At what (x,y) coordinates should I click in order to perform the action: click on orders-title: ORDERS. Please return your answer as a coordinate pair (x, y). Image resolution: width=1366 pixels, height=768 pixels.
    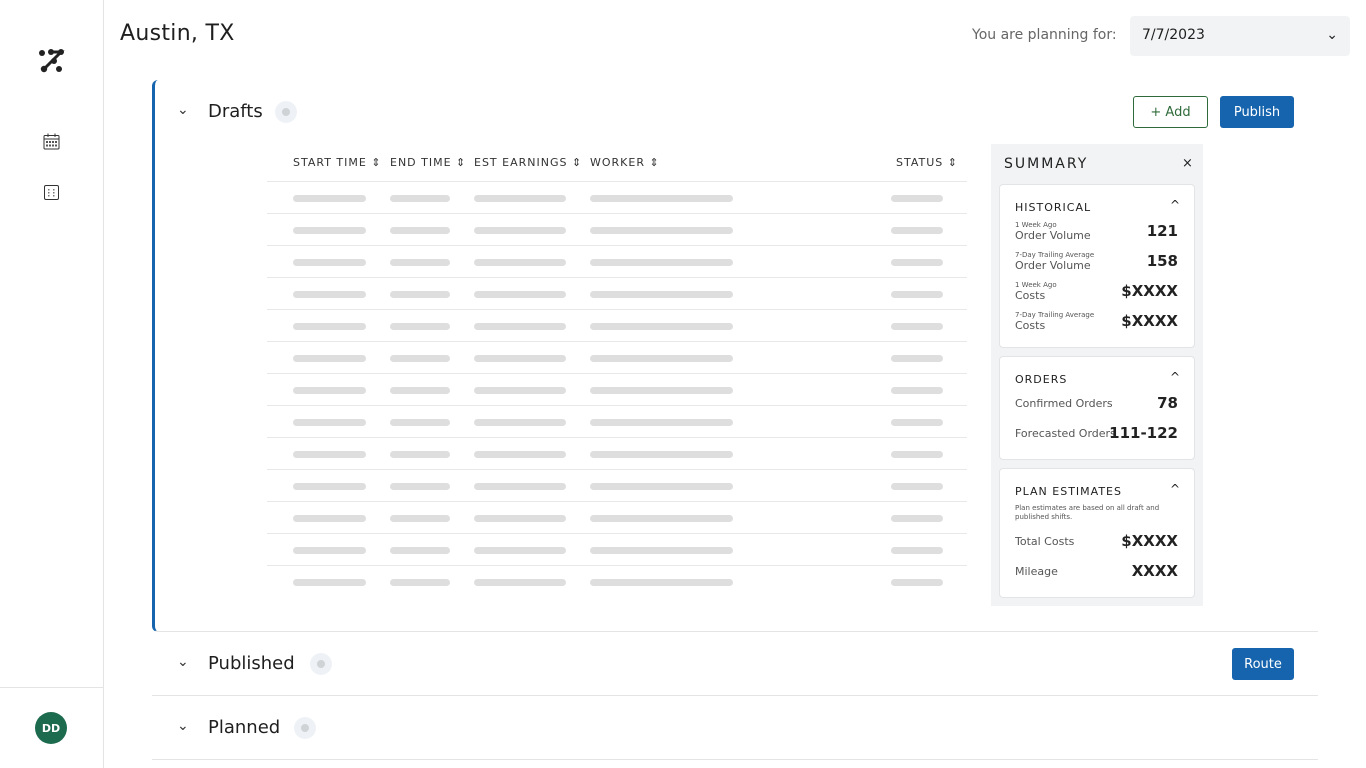
    Looking at the image, I should click on (1041, 379).